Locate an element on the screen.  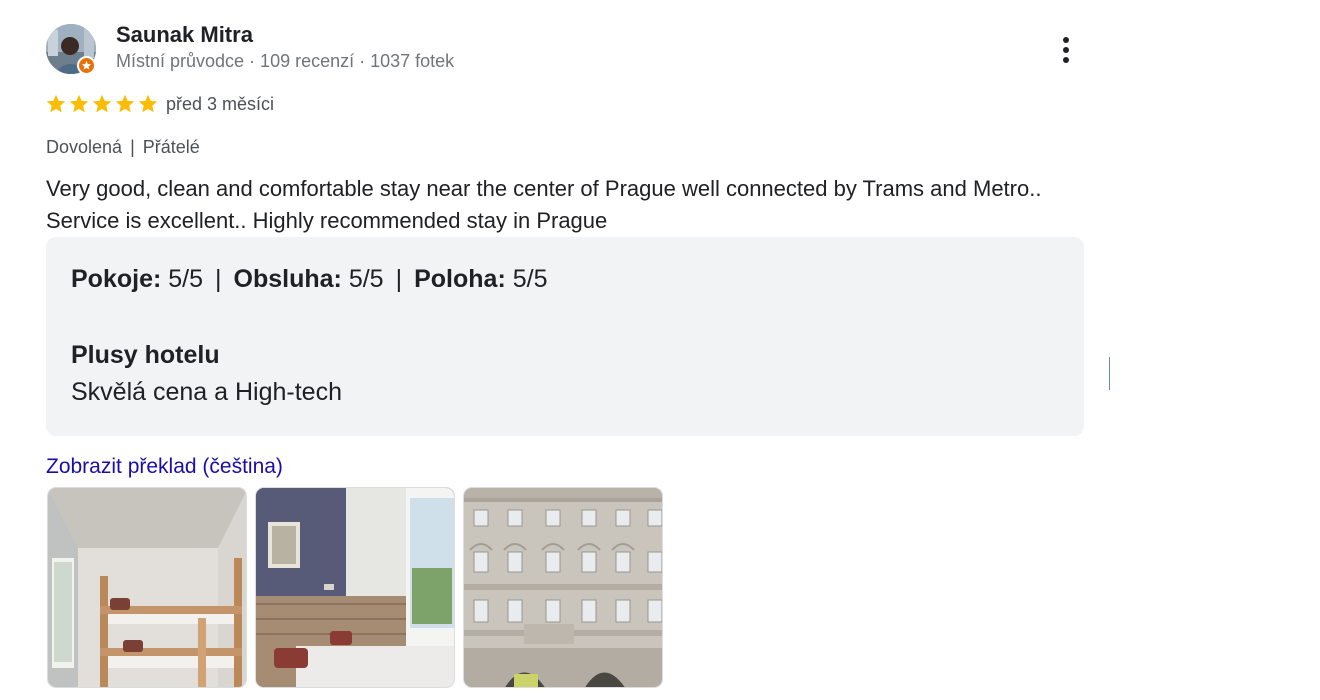
more-vert-icon is located at coordinates (1066, 40).